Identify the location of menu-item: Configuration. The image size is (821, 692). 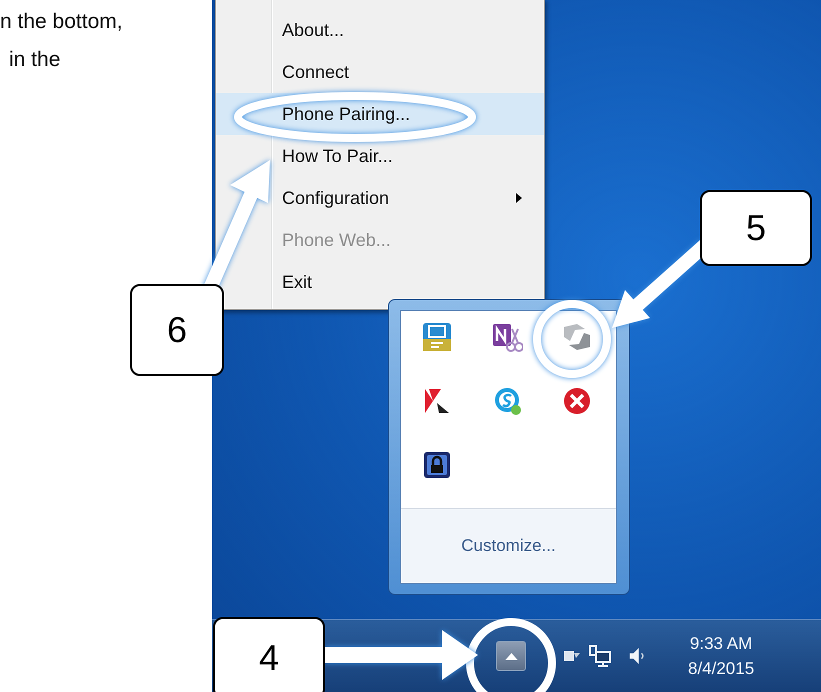
(336, 198).